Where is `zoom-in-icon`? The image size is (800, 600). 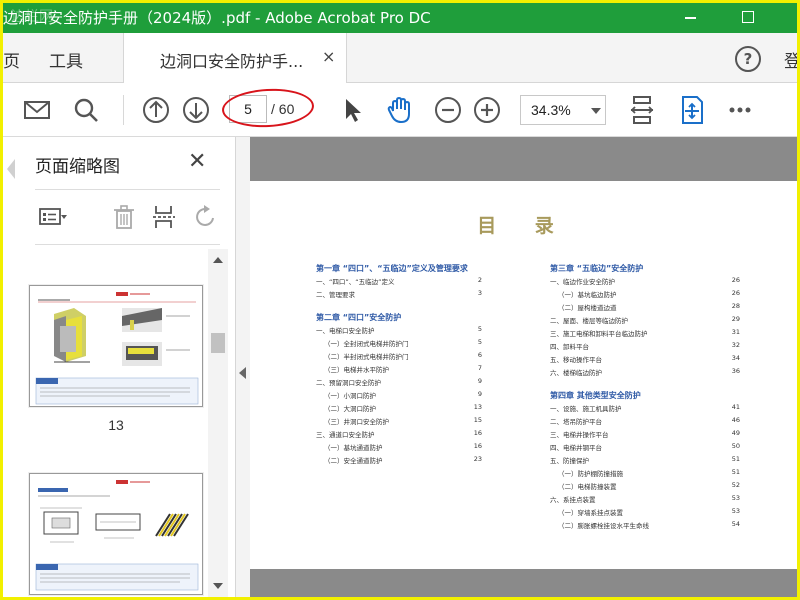
zoom-in-icon is located at coordinates (487, 110).